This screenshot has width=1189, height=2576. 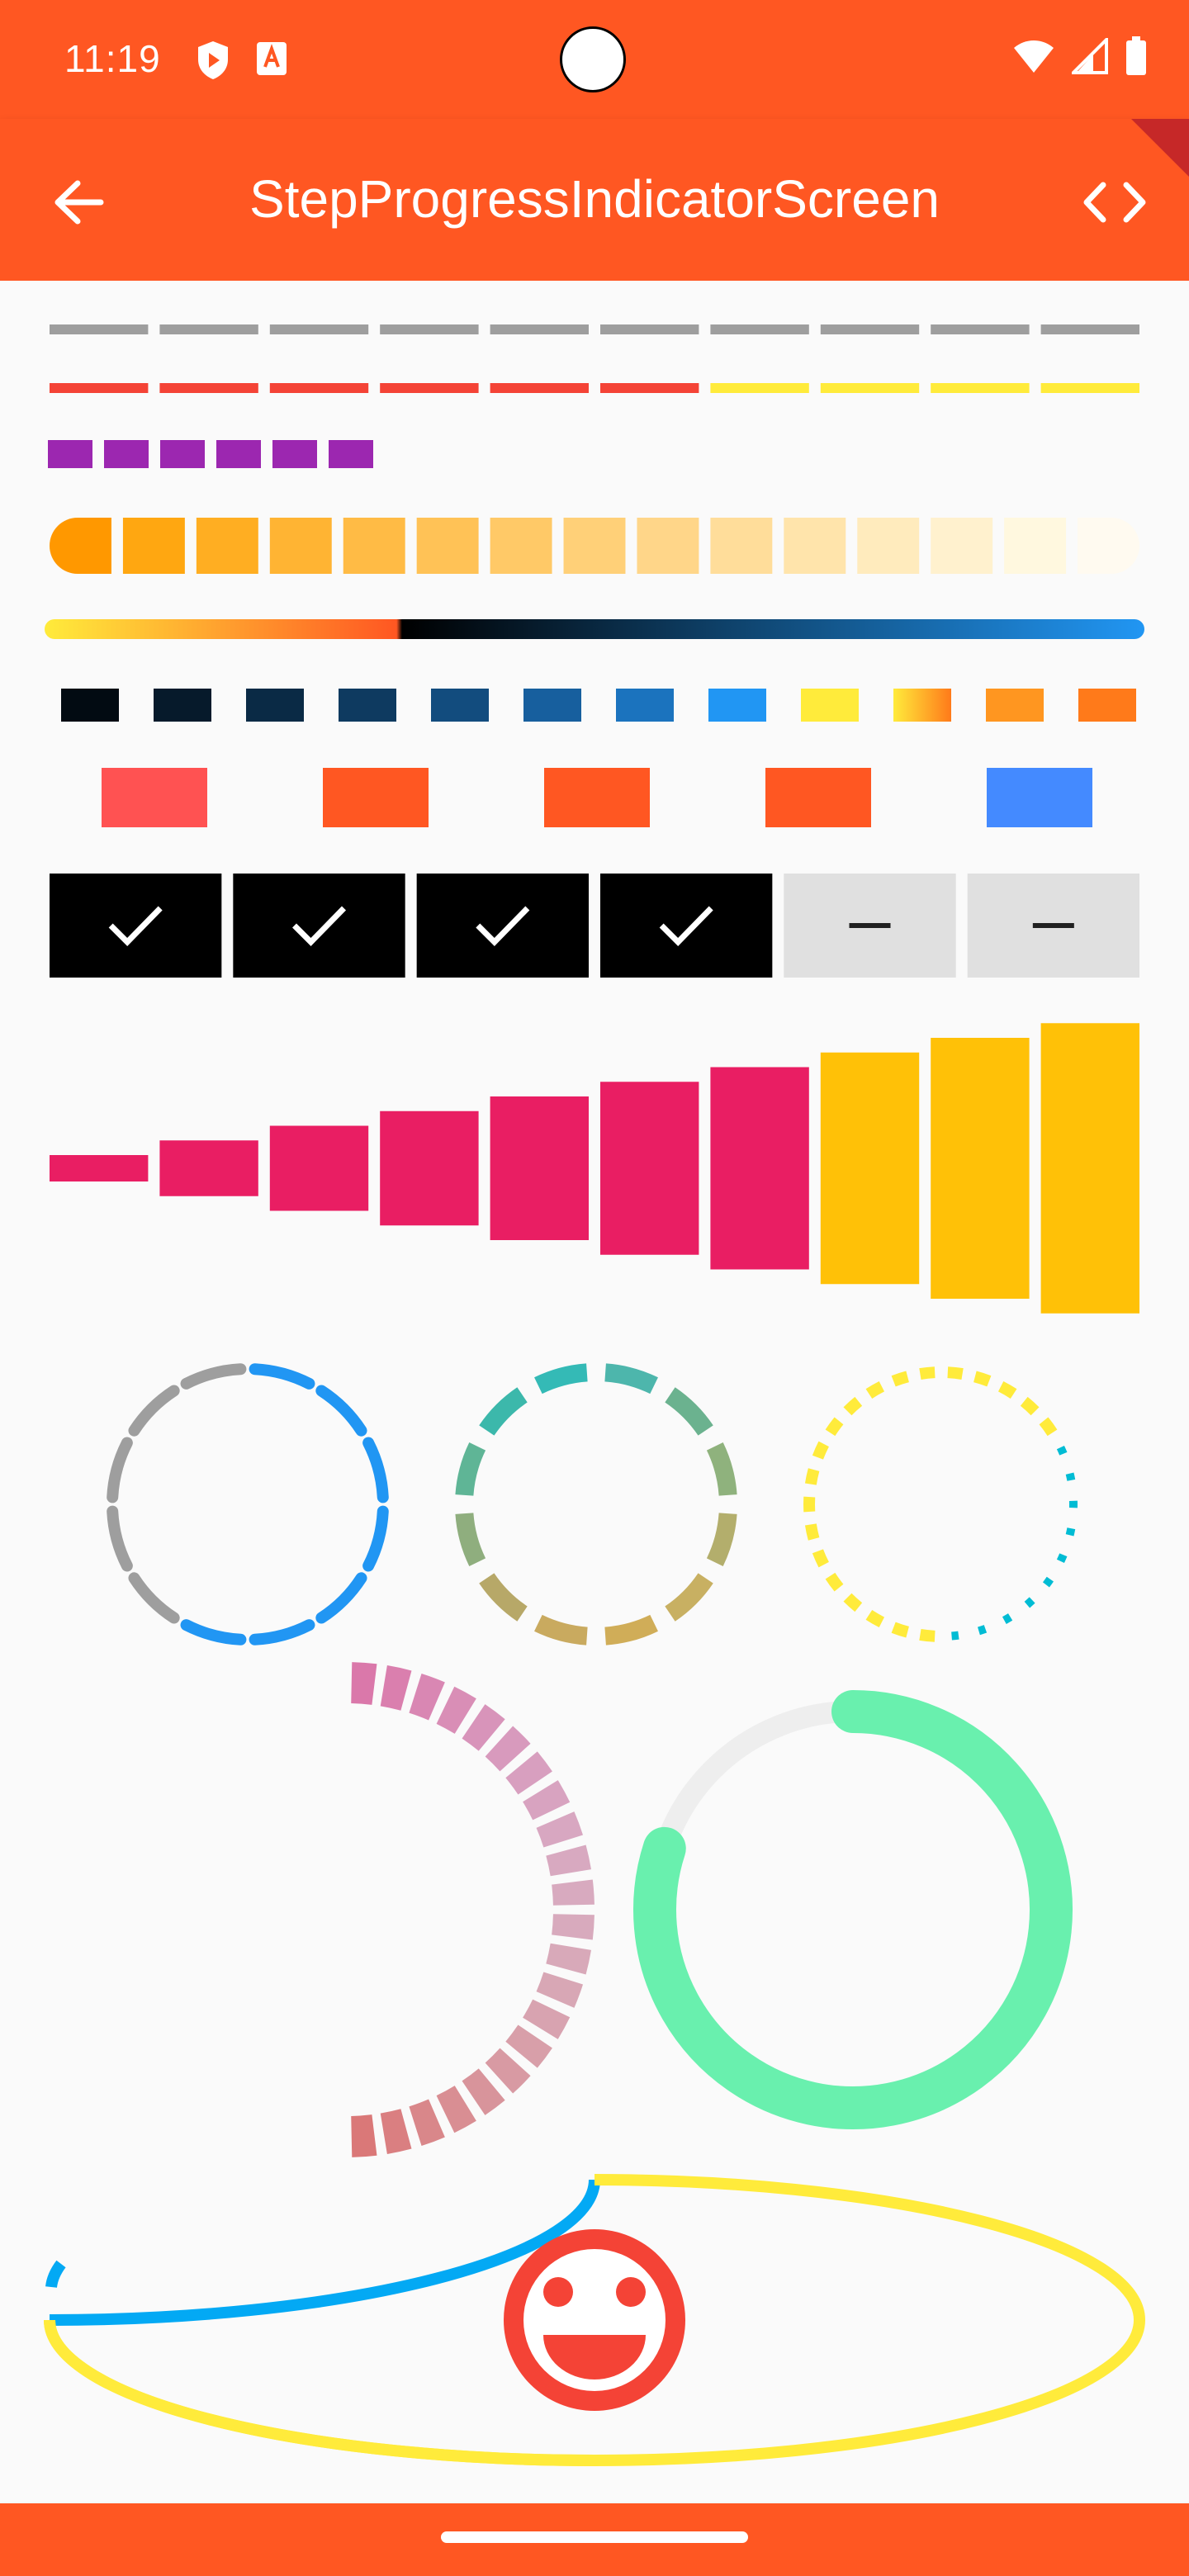 I want to click on minus-icon, so click(x=870, y=925).